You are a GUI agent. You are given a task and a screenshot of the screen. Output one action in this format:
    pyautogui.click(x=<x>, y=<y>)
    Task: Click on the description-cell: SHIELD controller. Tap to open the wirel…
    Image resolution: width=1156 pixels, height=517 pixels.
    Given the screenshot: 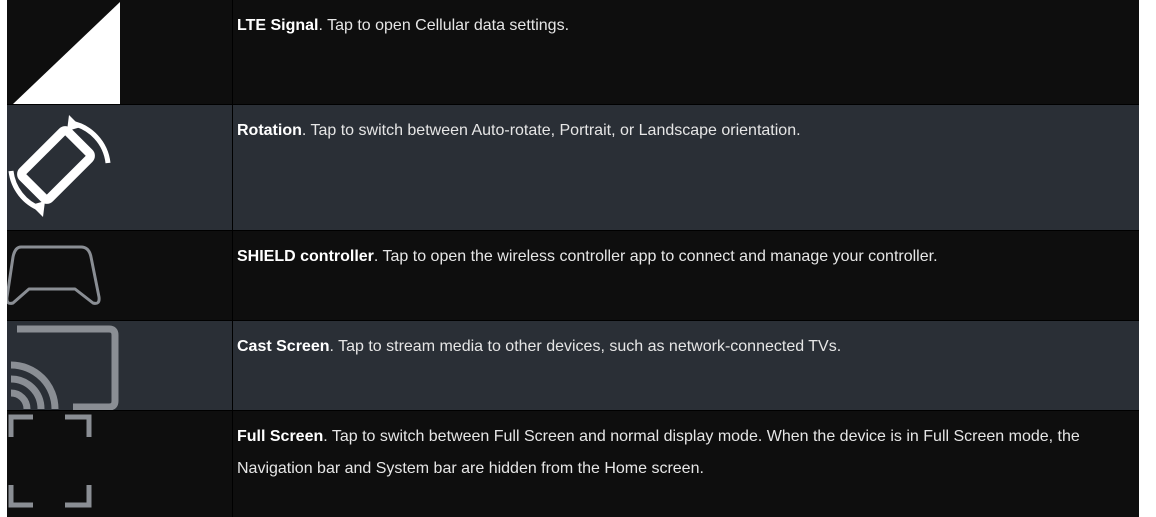 What is the action you would take?
    pyautogui.click(x=686, y=275)
    